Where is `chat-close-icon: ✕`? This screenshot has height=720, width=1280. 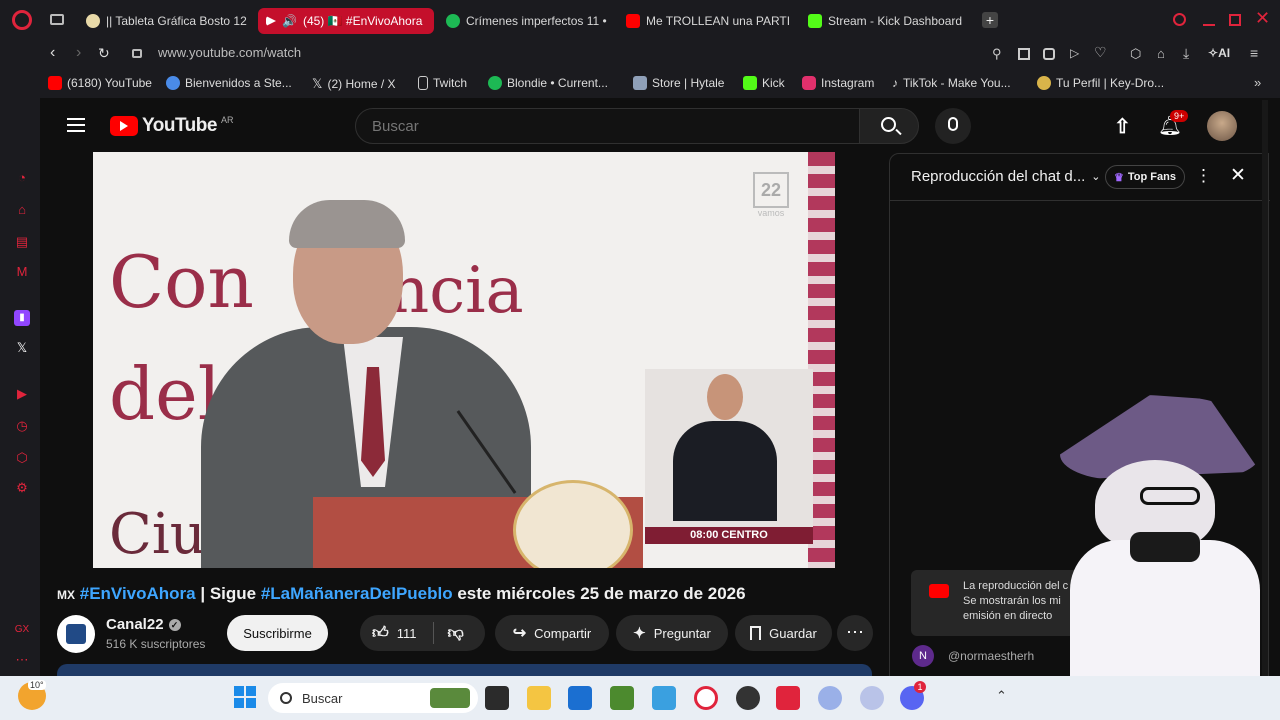
chat-close-icon: ✕ is located at coordinates (1238, 175).